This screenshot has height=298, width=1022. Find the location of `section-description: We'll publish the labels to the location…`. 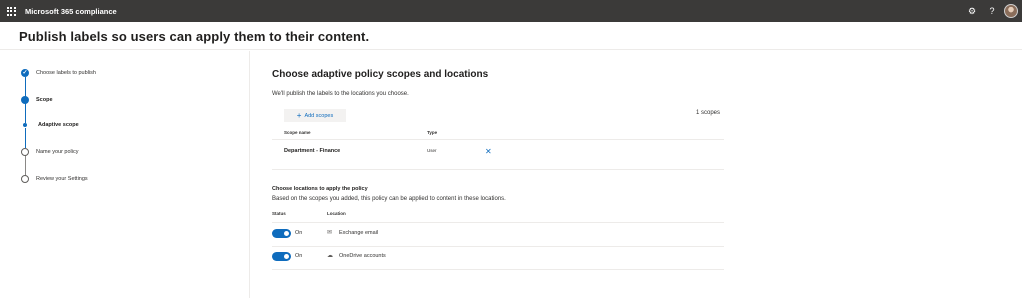

section-description: We'll publish the labels to the location… is located at coordinates (340, 94).